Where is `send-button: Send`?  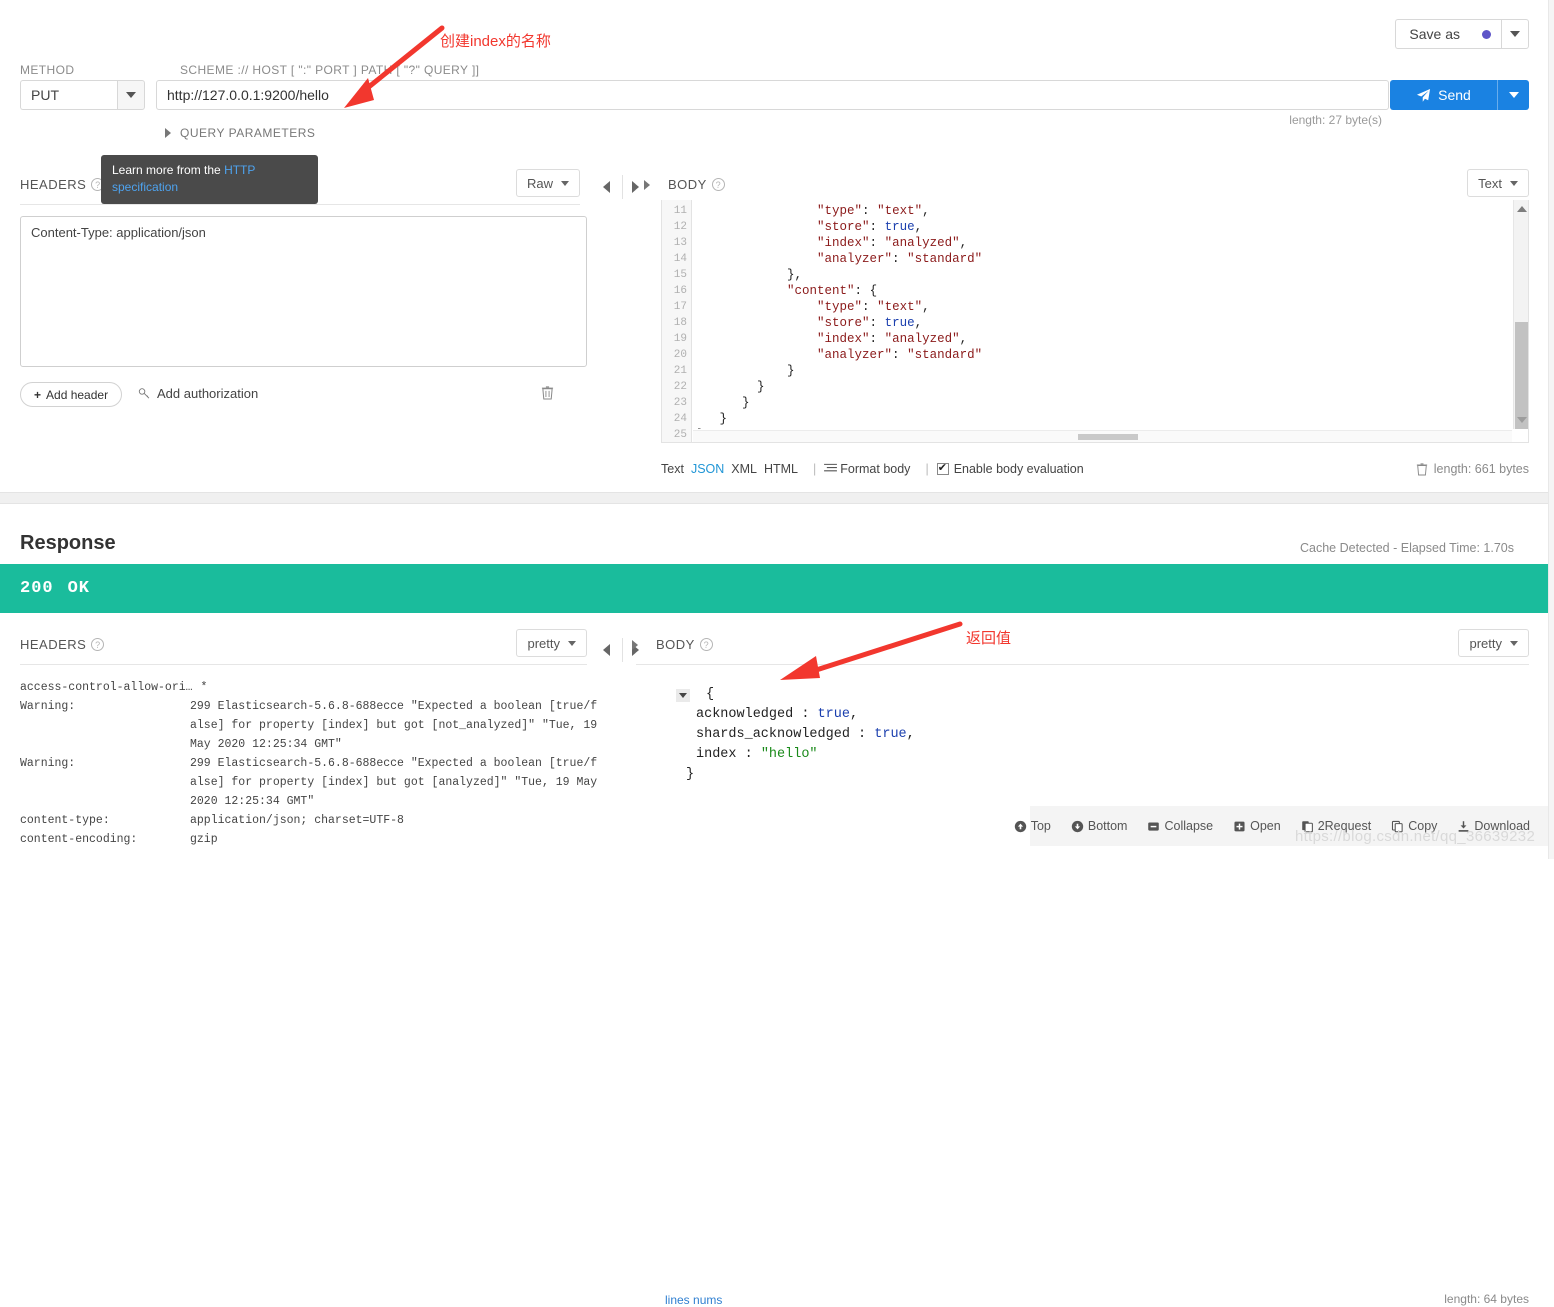
send-button: Send is located at coordinates (1459, 95).